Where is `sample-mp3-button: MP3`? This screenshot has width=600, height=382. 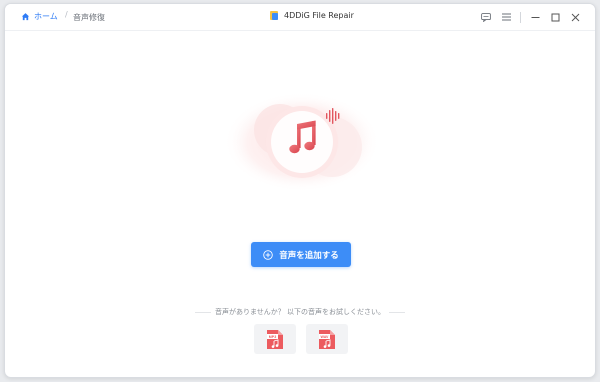
sample-mp3-button: MP3 is located at coordinates (275, 339).